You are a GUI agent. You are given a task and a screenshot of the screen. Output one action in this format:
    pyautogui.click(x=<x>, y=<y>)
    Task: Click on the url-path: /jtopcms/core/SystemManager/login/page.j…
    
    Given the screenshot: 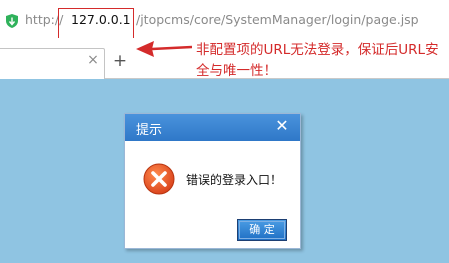 What is the action you would take?
    pyautogui.click(x=277, y=19)
    